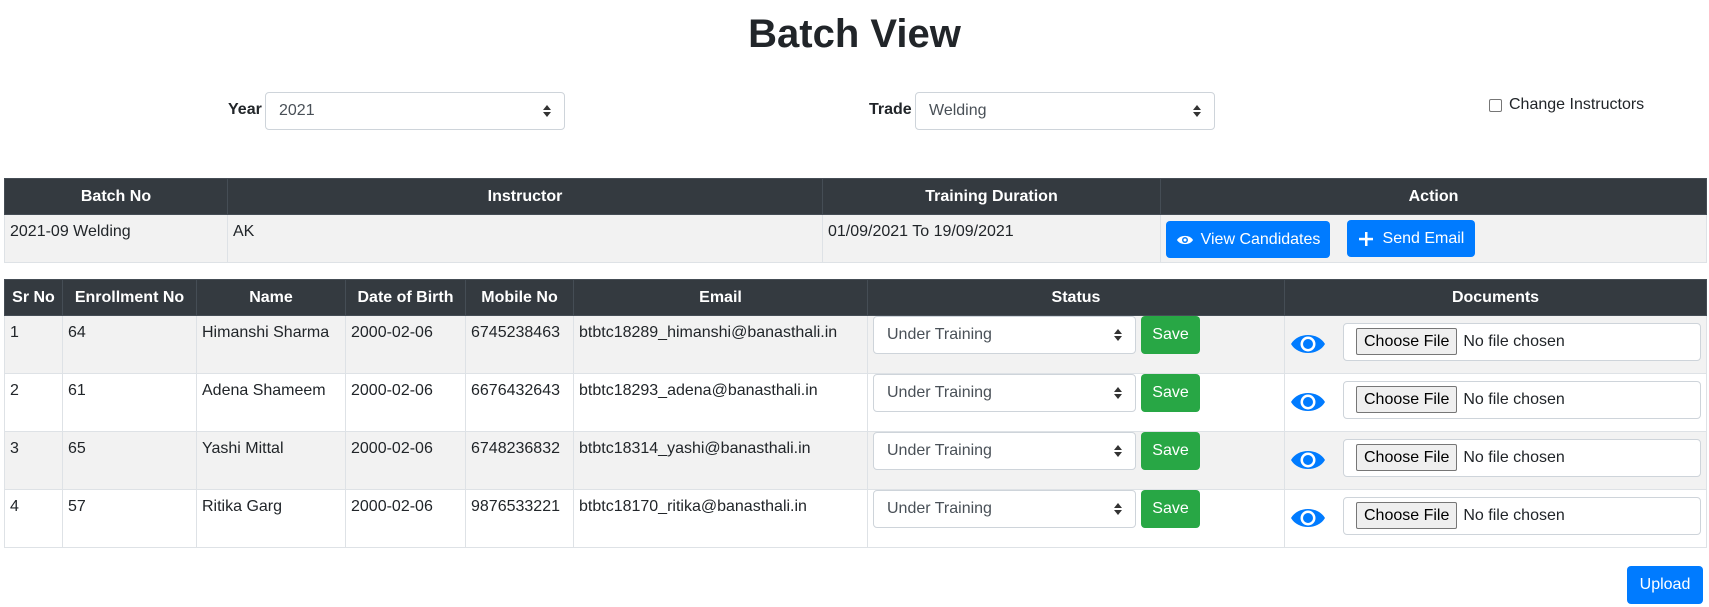 Image resolution: width=1709 pixels, height=607 pixels. I want to click on col-header-batch-no: Batch No, so click(116, 196).